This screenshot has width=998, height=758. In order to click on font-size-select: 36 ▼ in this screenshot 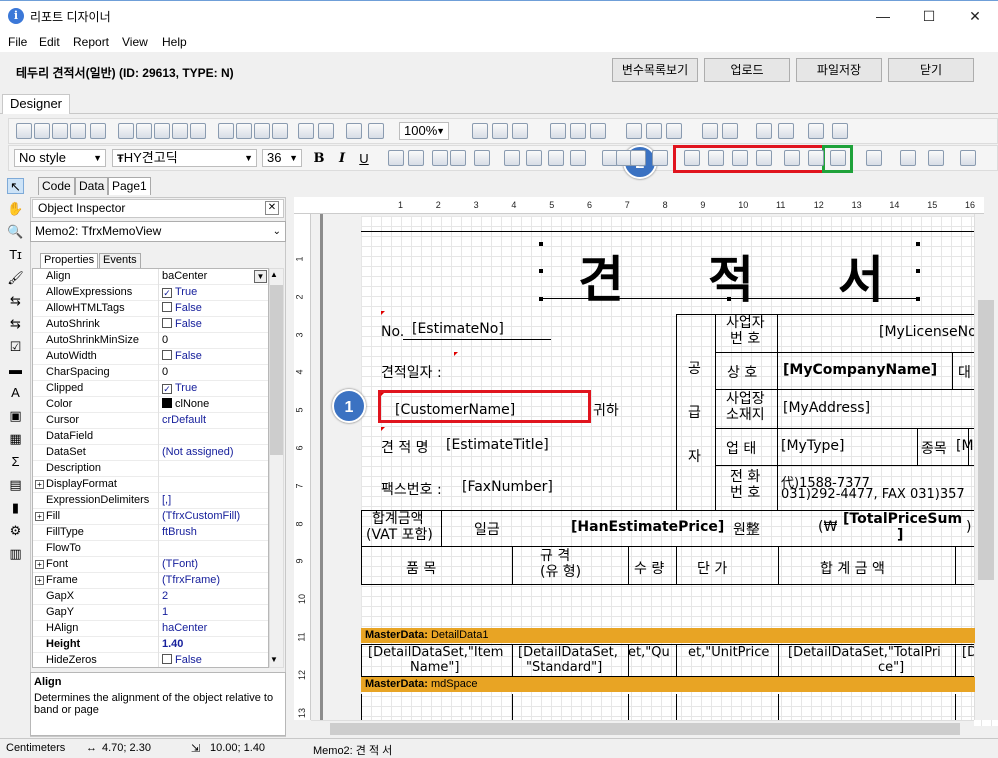, I will do `click(282, 158)`.